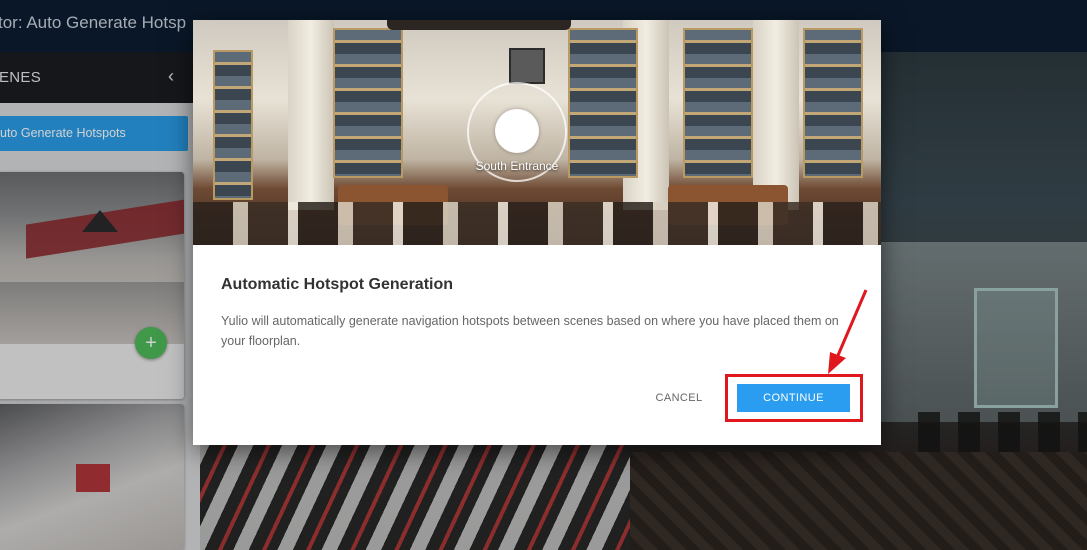 Image resolution: width=1087 pixels, height=550 pixels. What do you see at coordinates (337, 284) in the screenshot?
I see `dialog-title: Automatic Hotspot Generation` at bounding box center [337, 284].